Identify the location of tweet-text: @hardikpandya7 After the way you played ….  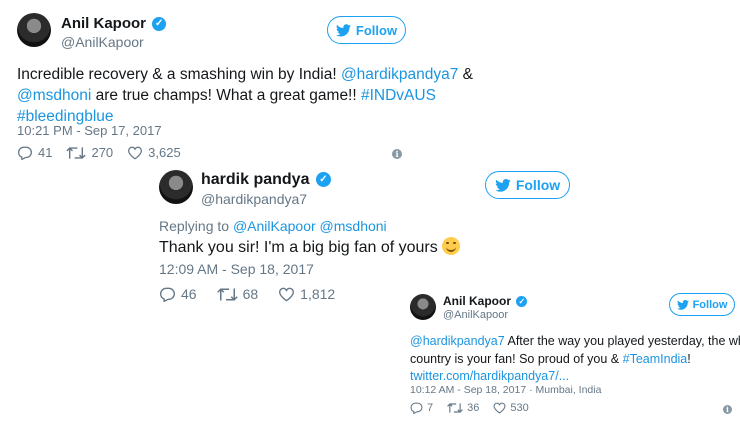
(575, 358).